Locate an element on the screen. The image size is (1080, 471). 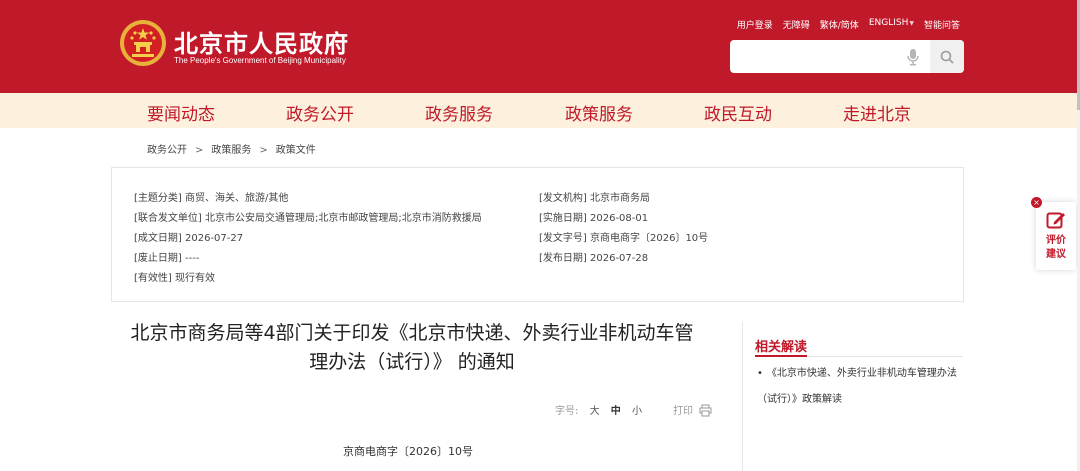
font-size-medium: 中 is located at coordinates (616, 411).